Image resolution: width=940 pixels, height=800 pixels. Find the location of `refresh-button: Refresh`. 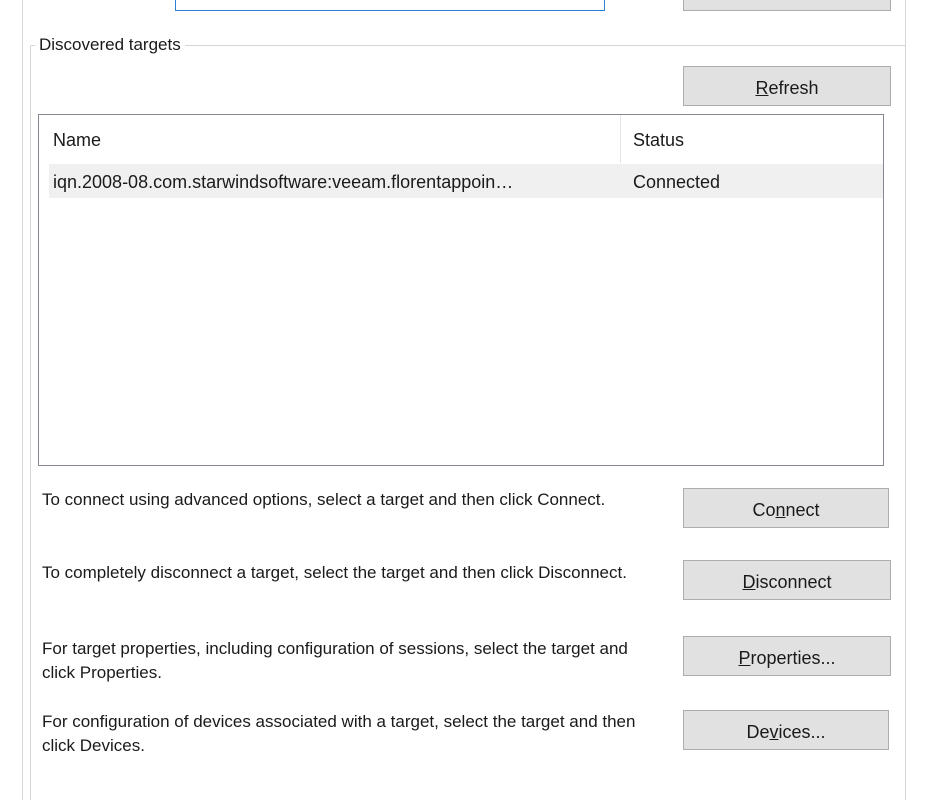

refresh-button: Refresh is located at coordinates (787, 86).